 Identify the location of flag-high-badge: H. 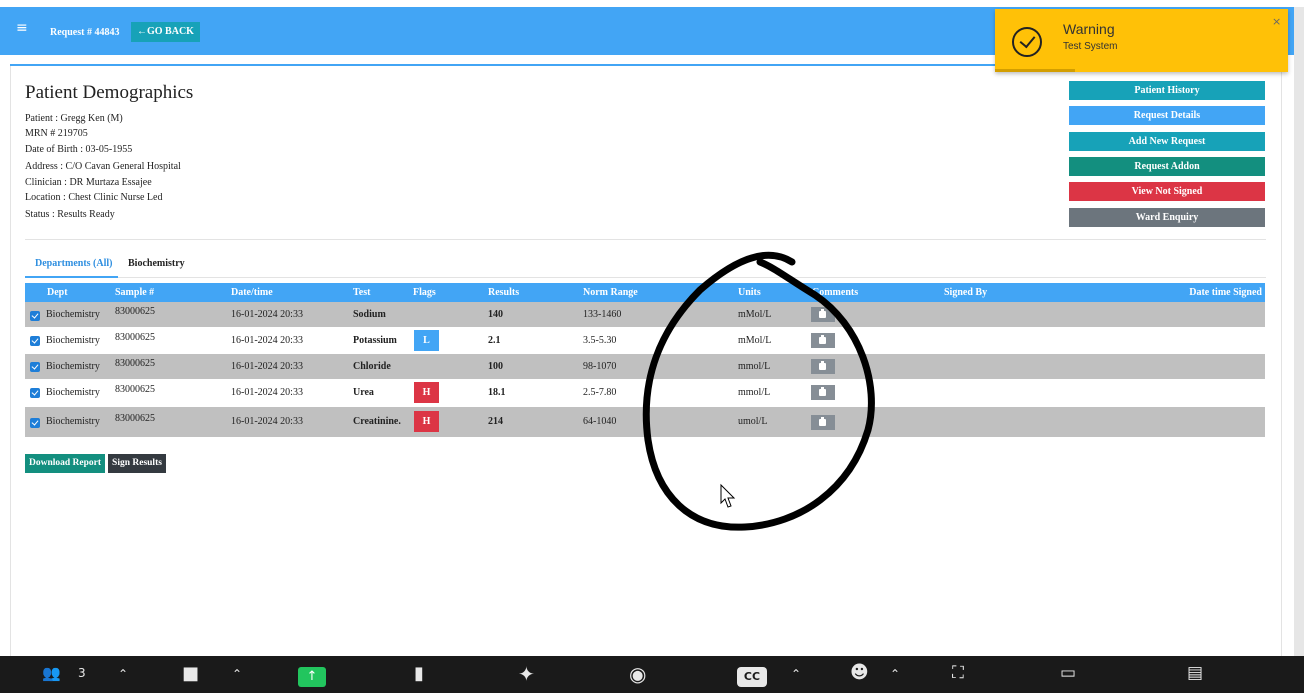
(426, 421).